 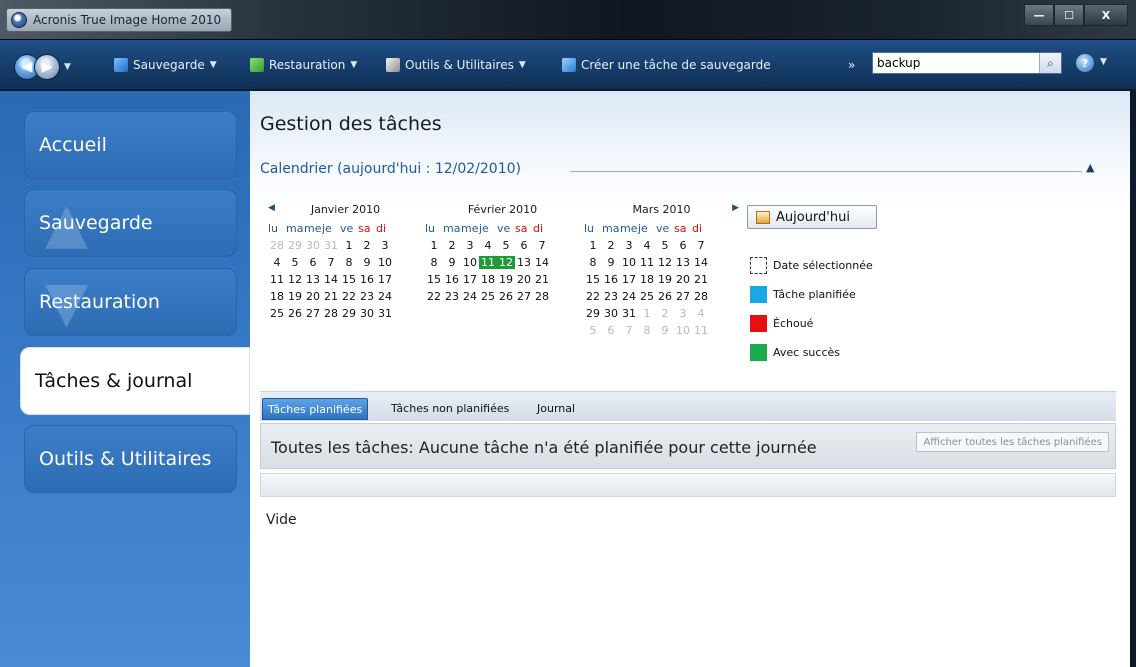 What do you see at coordinates (1069, 15) in the screenshot?
I see `maximize-button: ☐` at bounding box center [1069, 15].